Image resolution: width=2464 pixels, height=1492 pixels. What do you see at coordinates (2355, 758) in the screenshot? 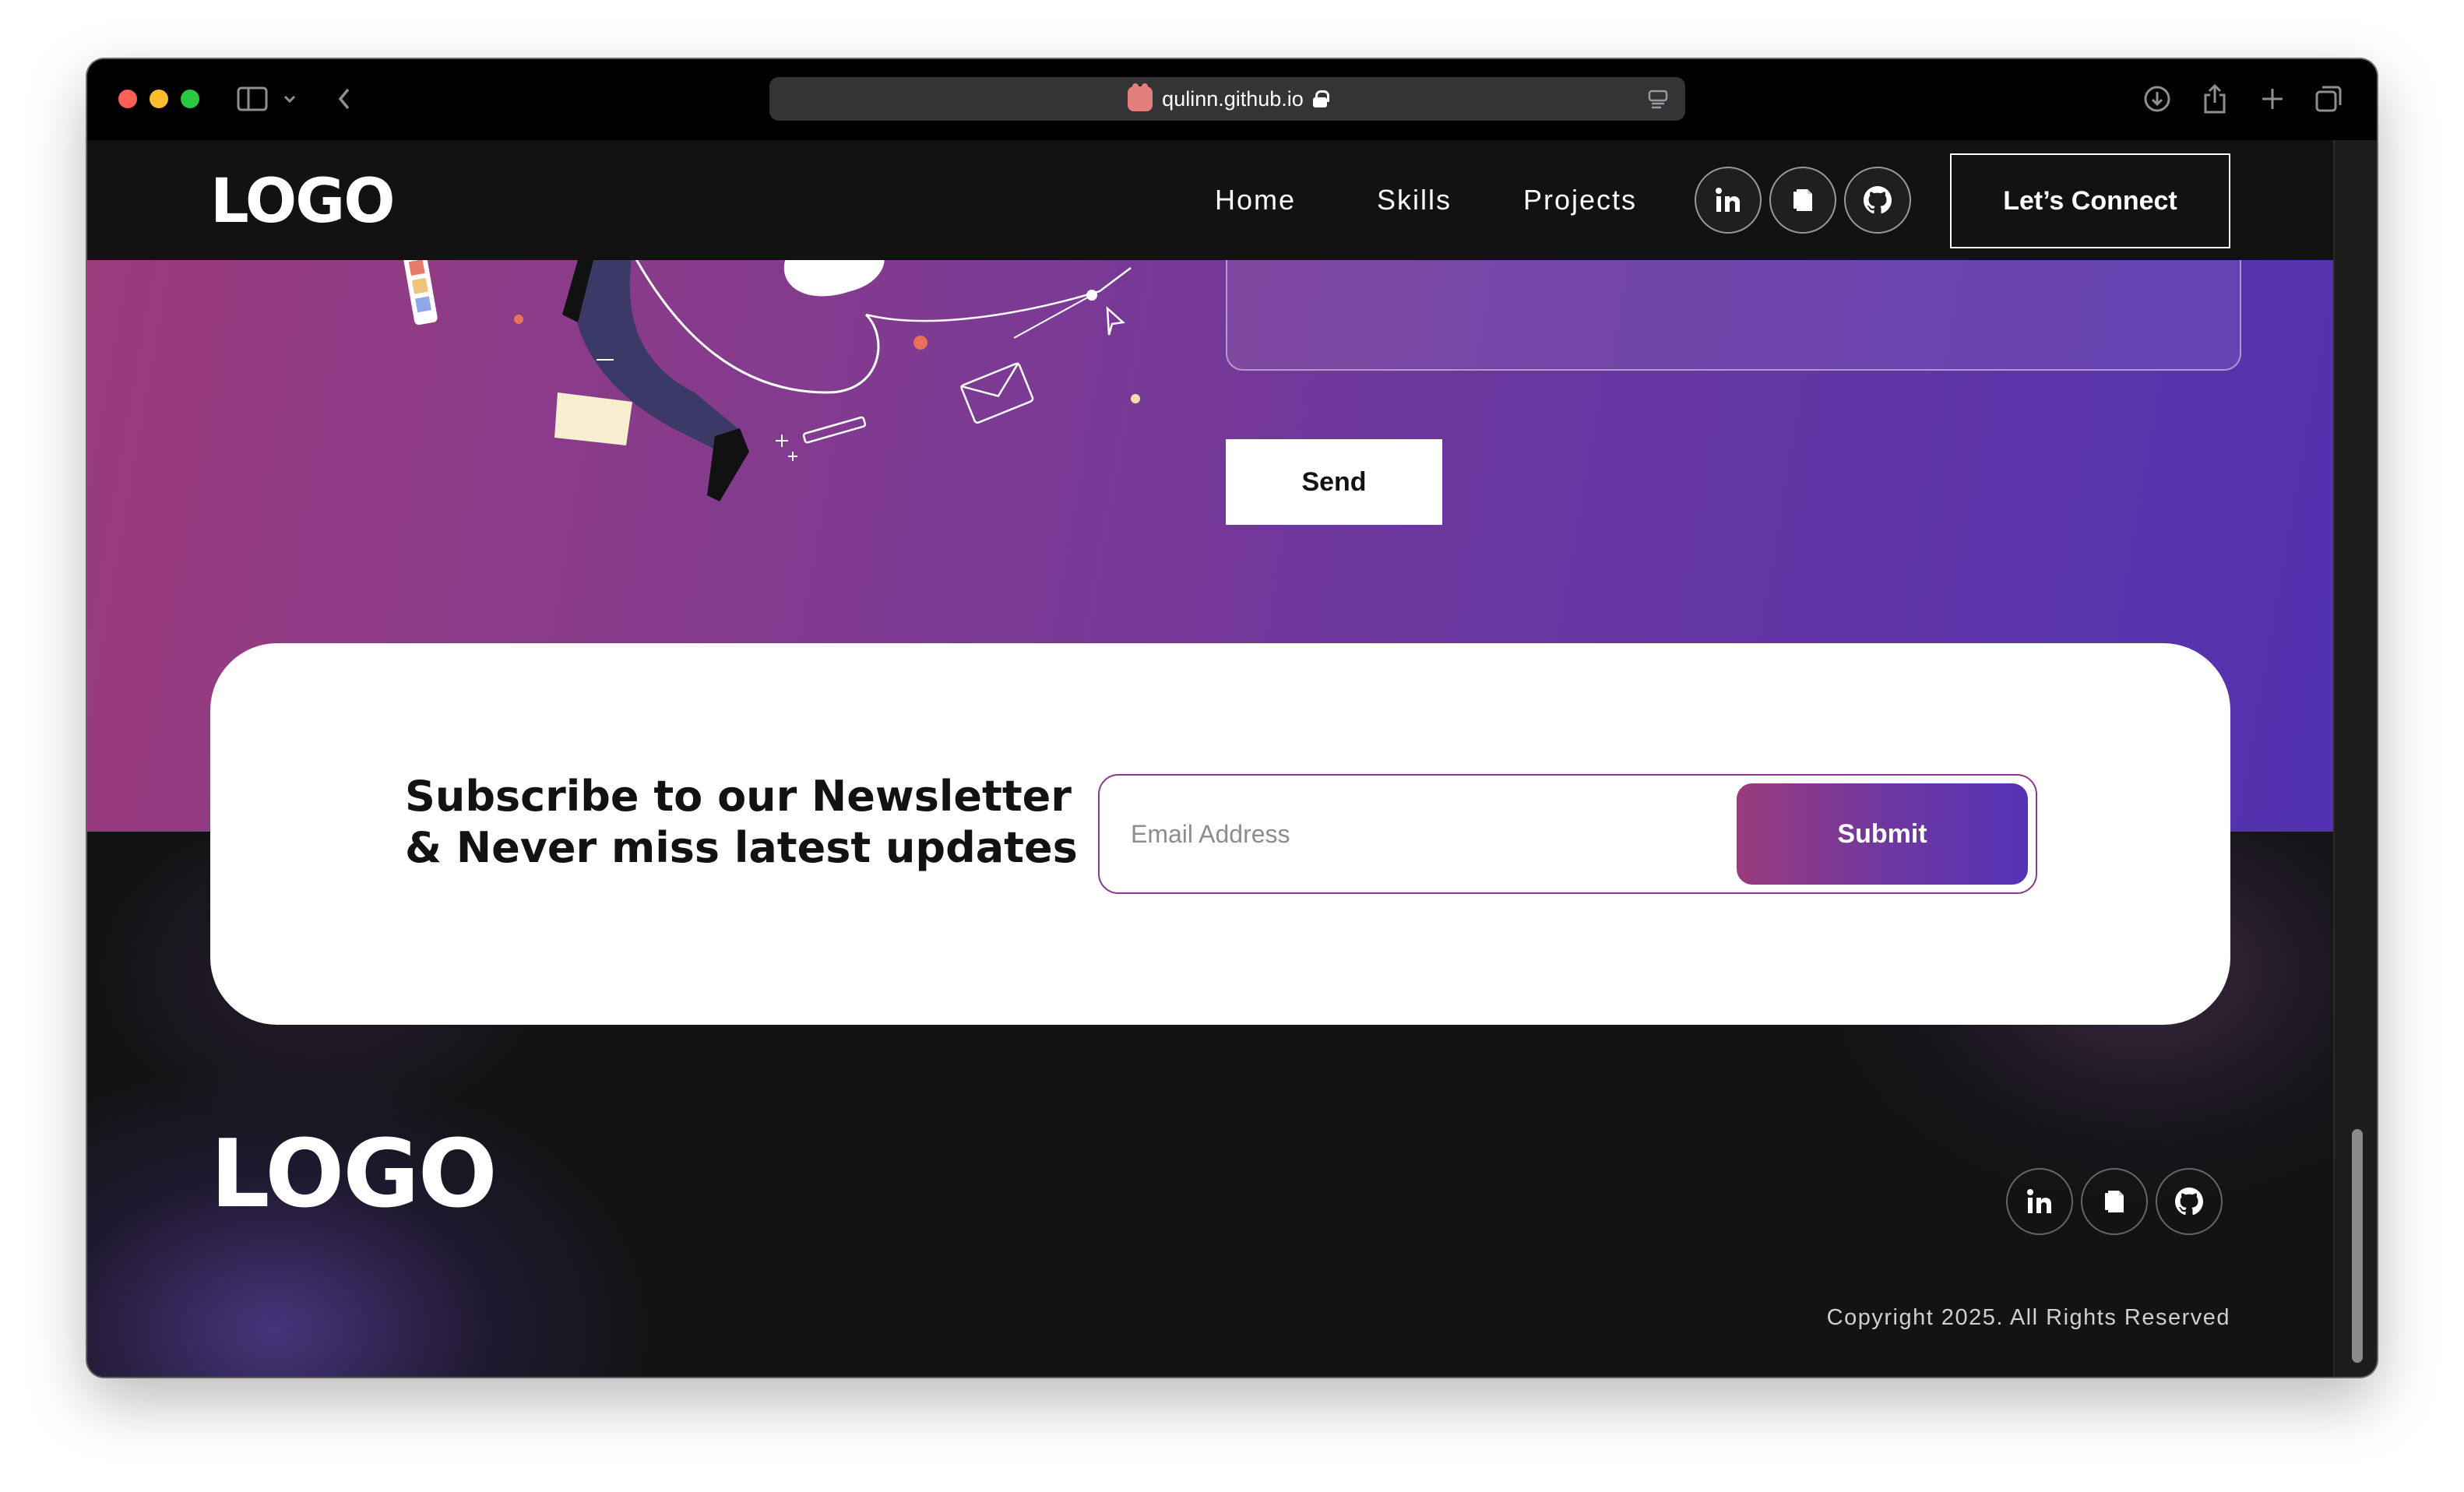
I see `scrollbar-track` at bounding box center [2355, 758].